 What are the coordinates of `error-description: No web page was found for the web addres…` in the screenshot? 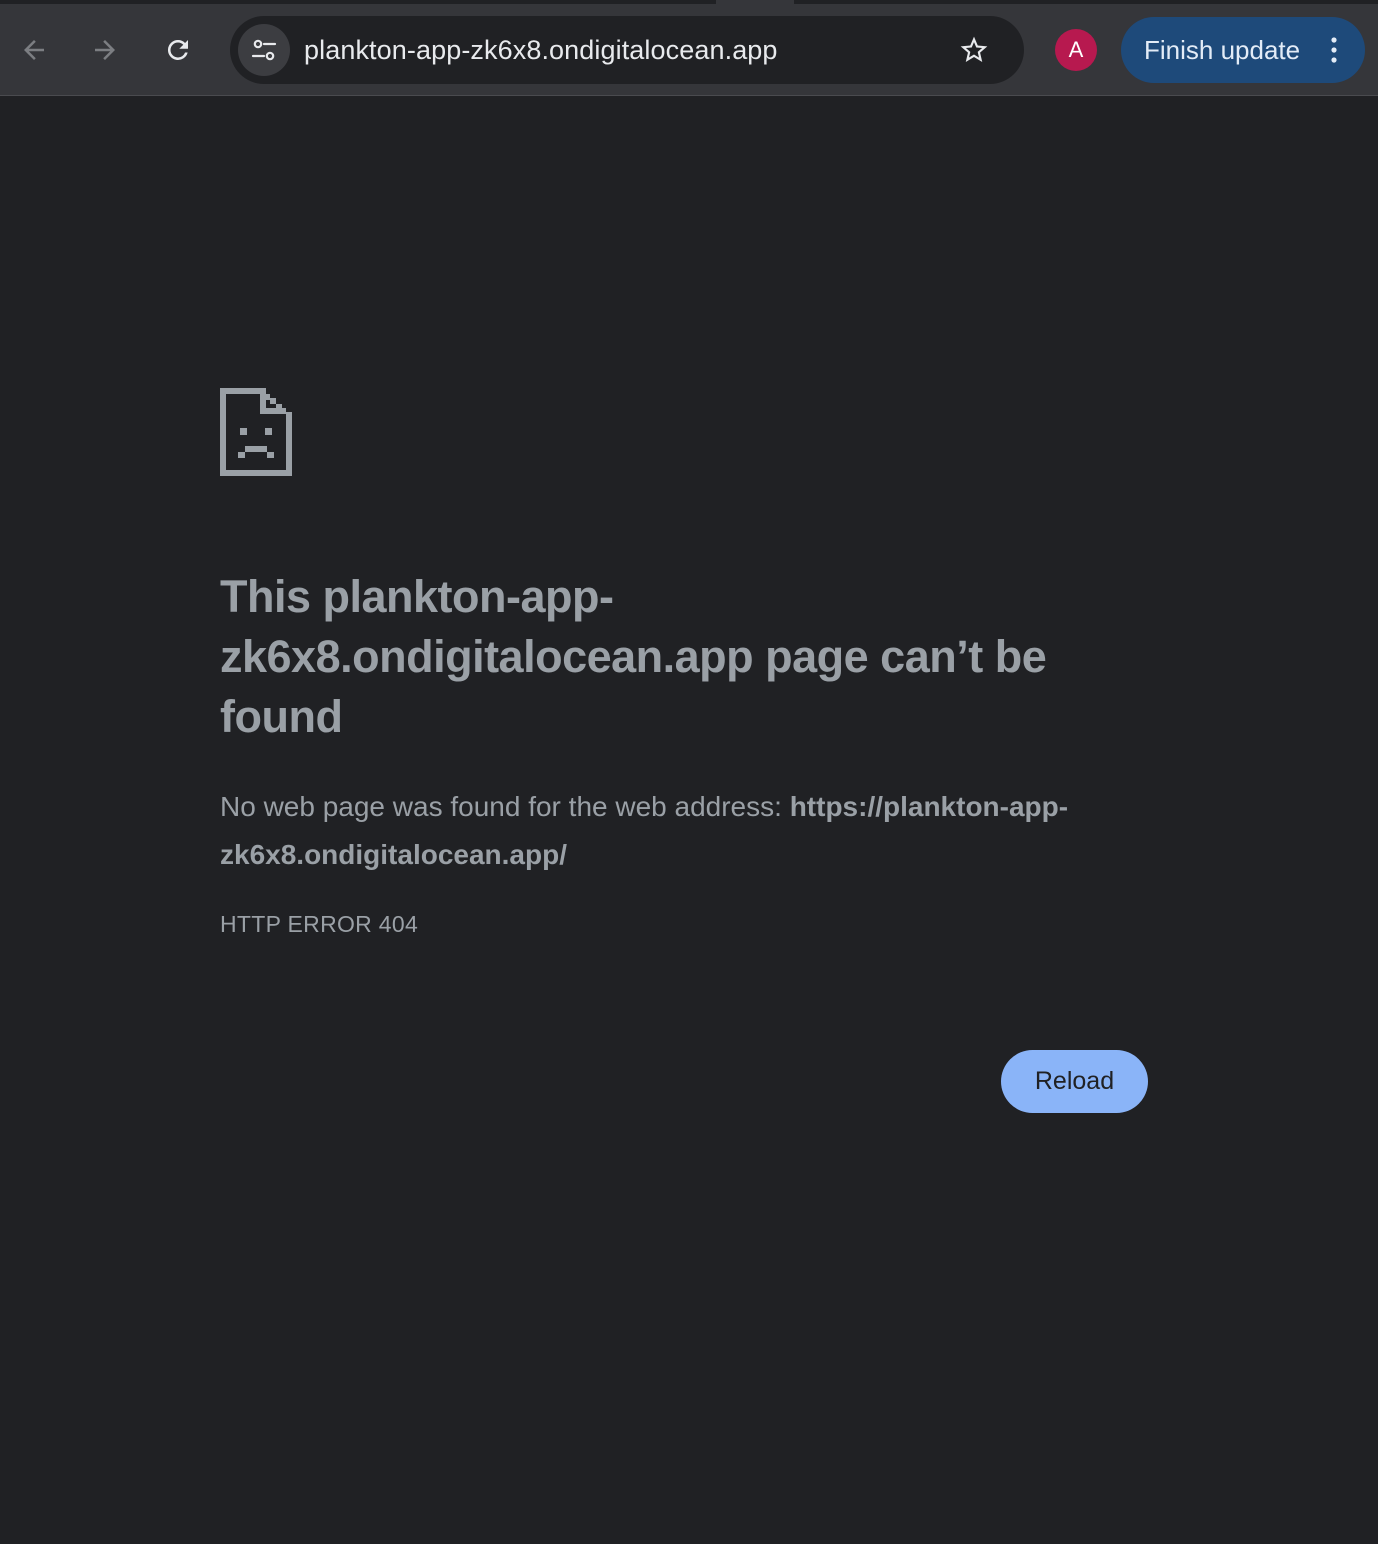 It's located at (670, 831).